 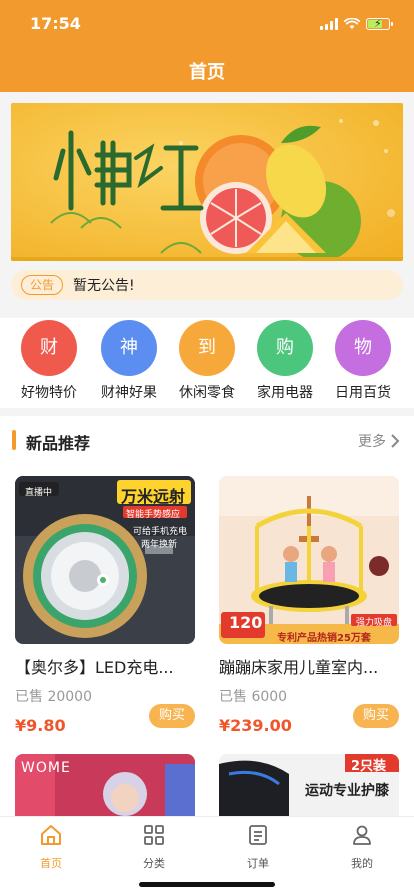 I want to click on image-sub2: 可给手机充电, so click(x=160, y=532).